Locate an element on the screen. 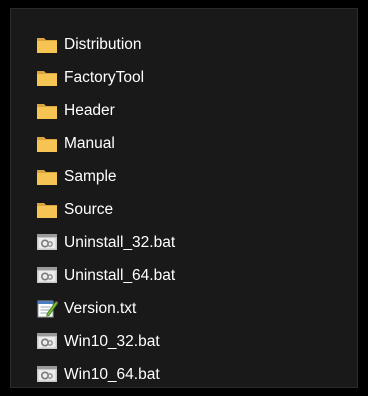  file-row-header: Header is located at coordinates (184, 110).